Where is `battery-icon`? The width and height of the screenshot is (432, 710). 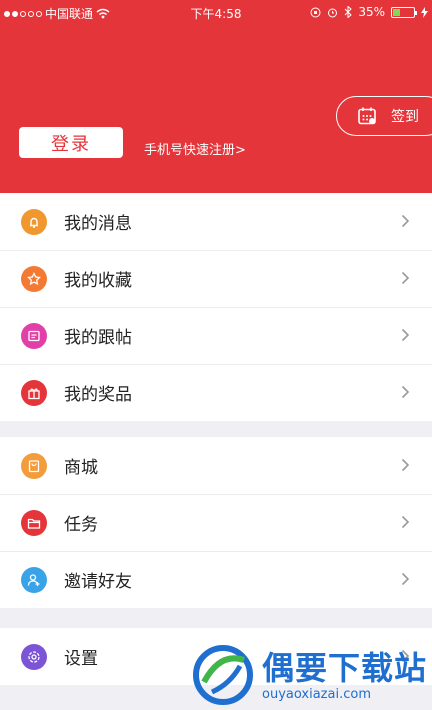
battery-icon is located at coordinates (404, 12).